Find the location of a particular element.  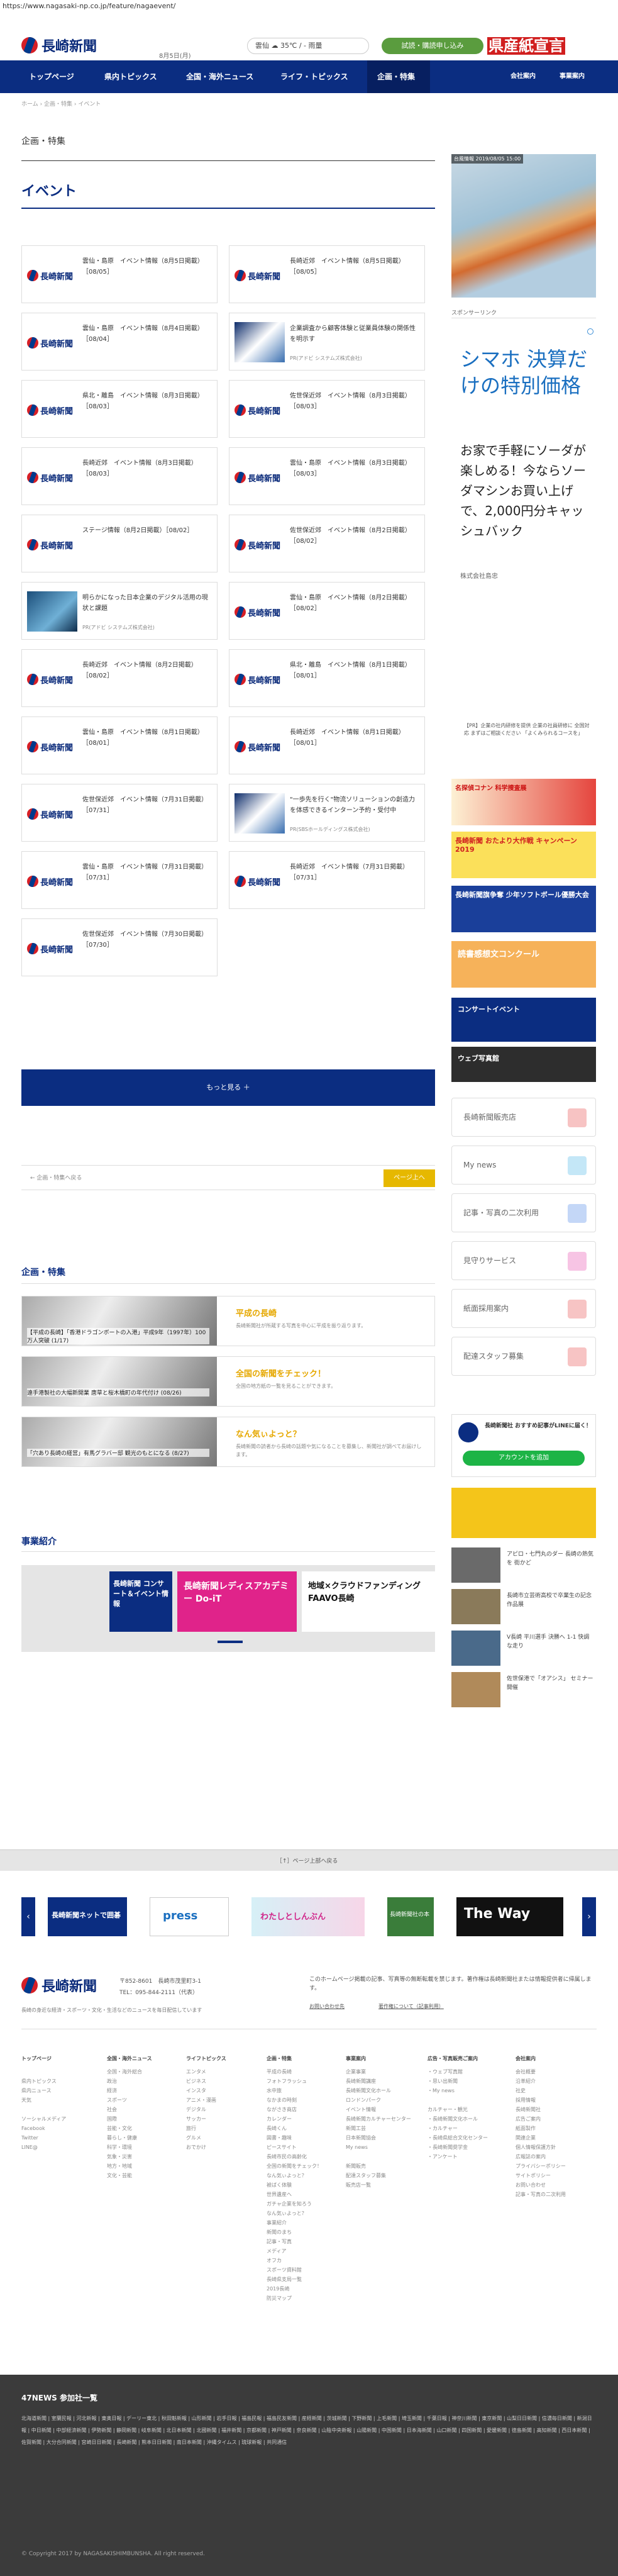

footer-link: スポーツ資料館 is located at coordinates (302, 2270).